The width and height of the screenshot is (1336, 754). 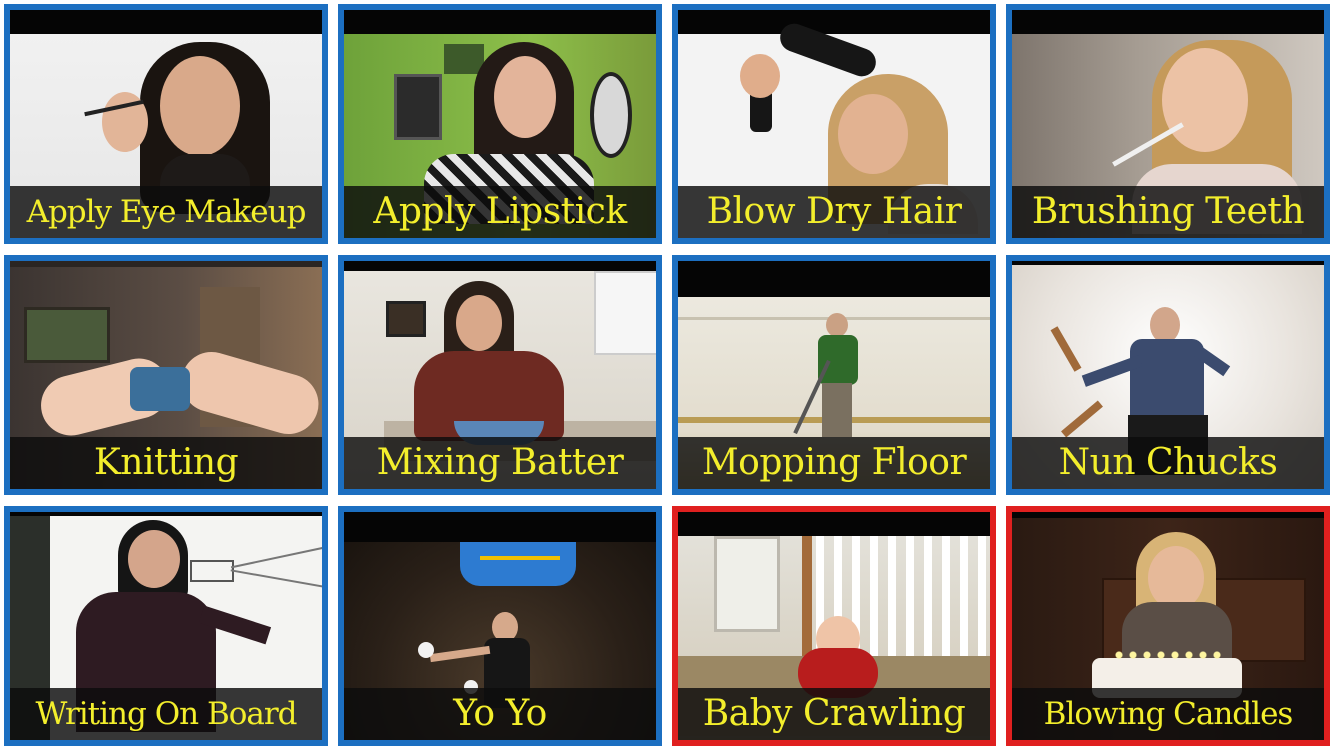 I want to click on tile-brushing-teeth: Brushing Teeth, so click(x=1168, y=124).